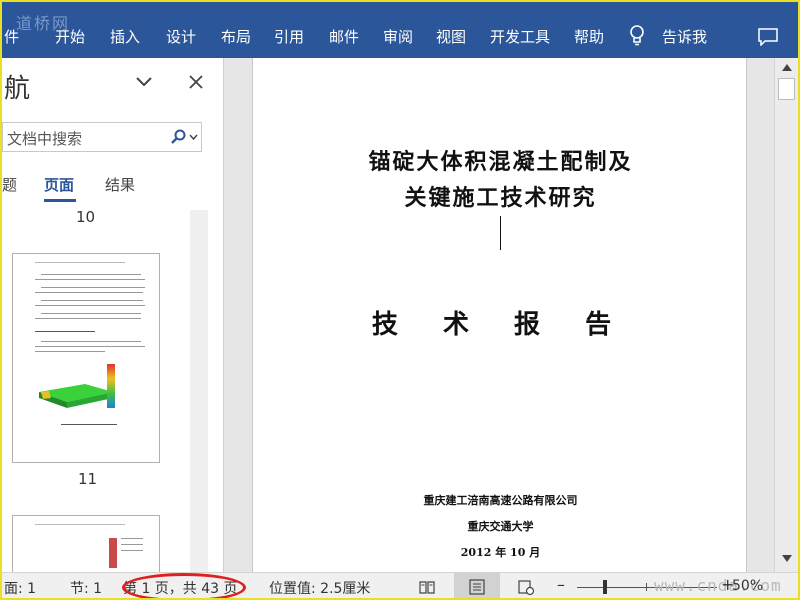 This screenshot has width=800, height=600. What do you see at coordinates (59, 184) in the screenshot?
I see `tab-pages: 页面` at bounding box center [59, 184].